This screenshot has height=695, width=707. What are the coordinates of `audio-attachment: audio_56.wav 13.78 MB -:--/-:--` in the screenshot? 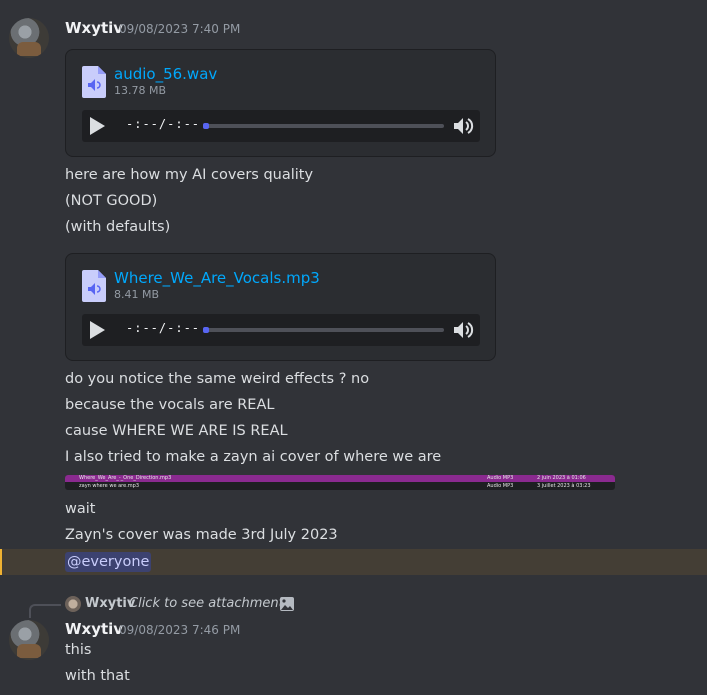 It's located at (280, 103).